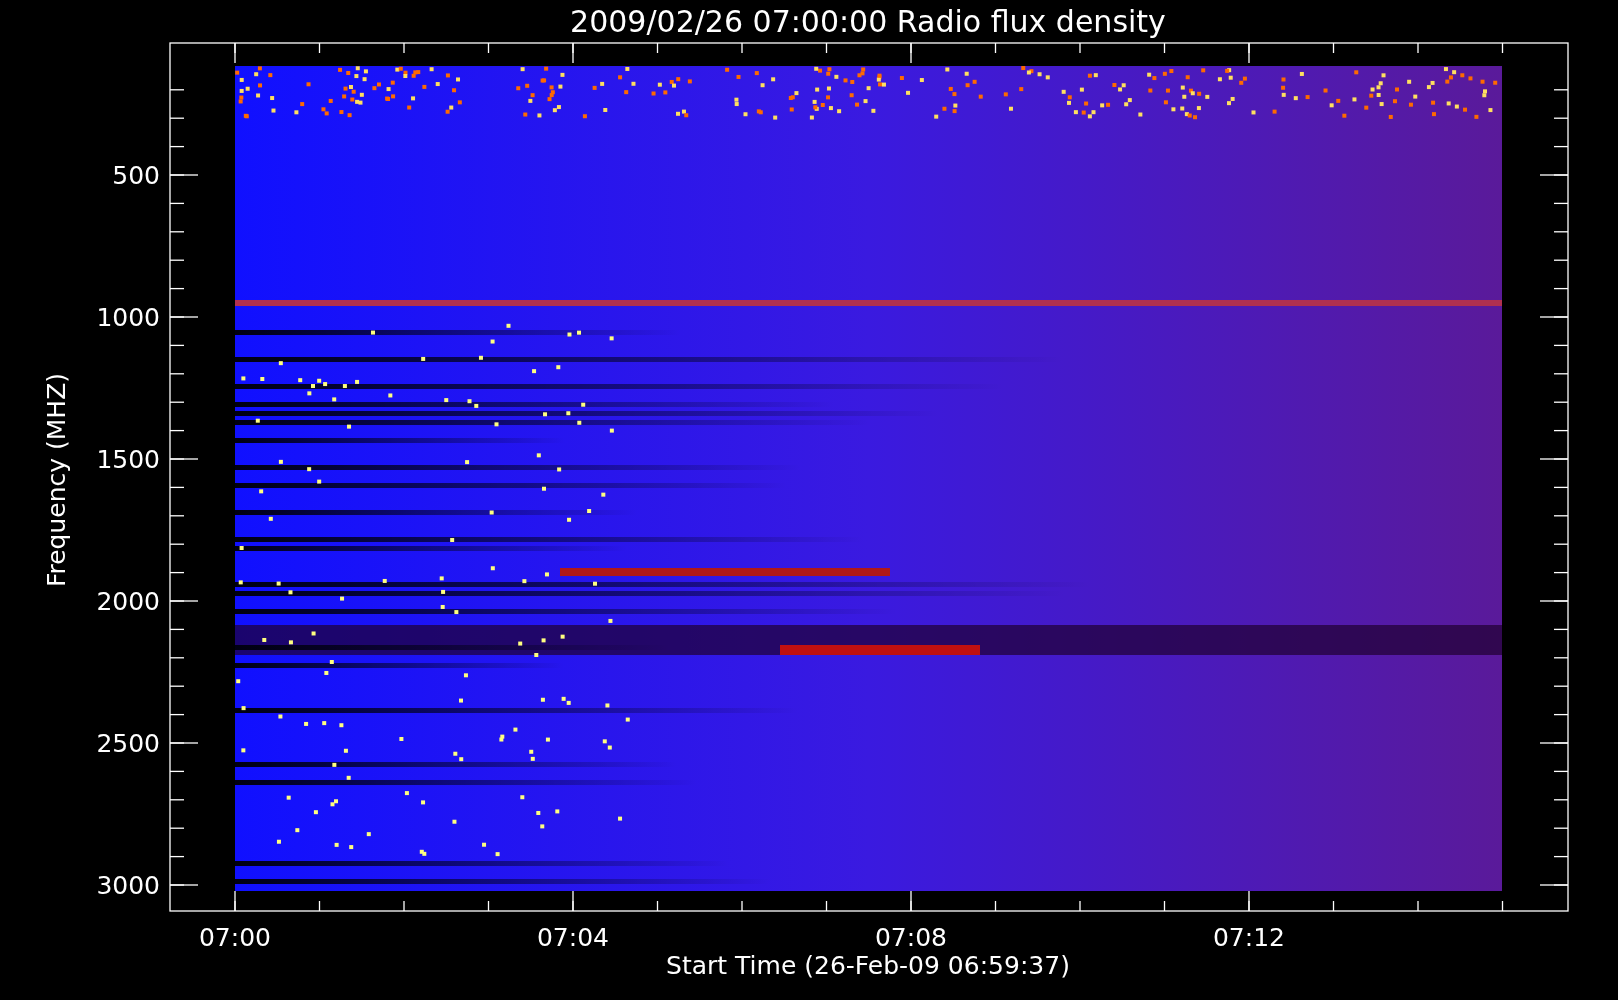  I want to click on x-tick-label: 07:12, so click(1249, 937).